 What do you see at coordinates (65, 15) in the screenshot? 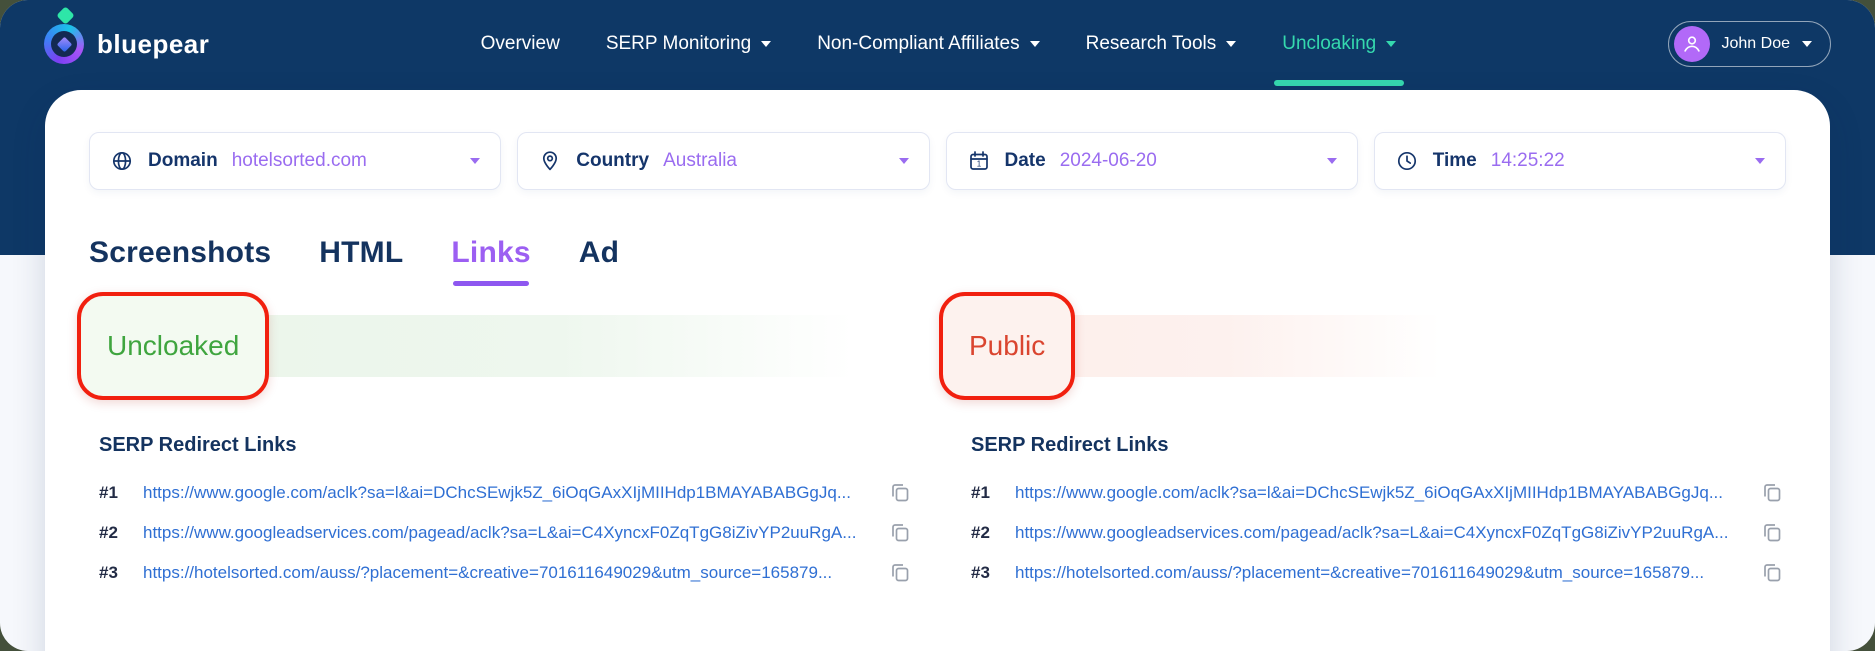
I see `brand-spark-icon` at bounding box center [65, 15].